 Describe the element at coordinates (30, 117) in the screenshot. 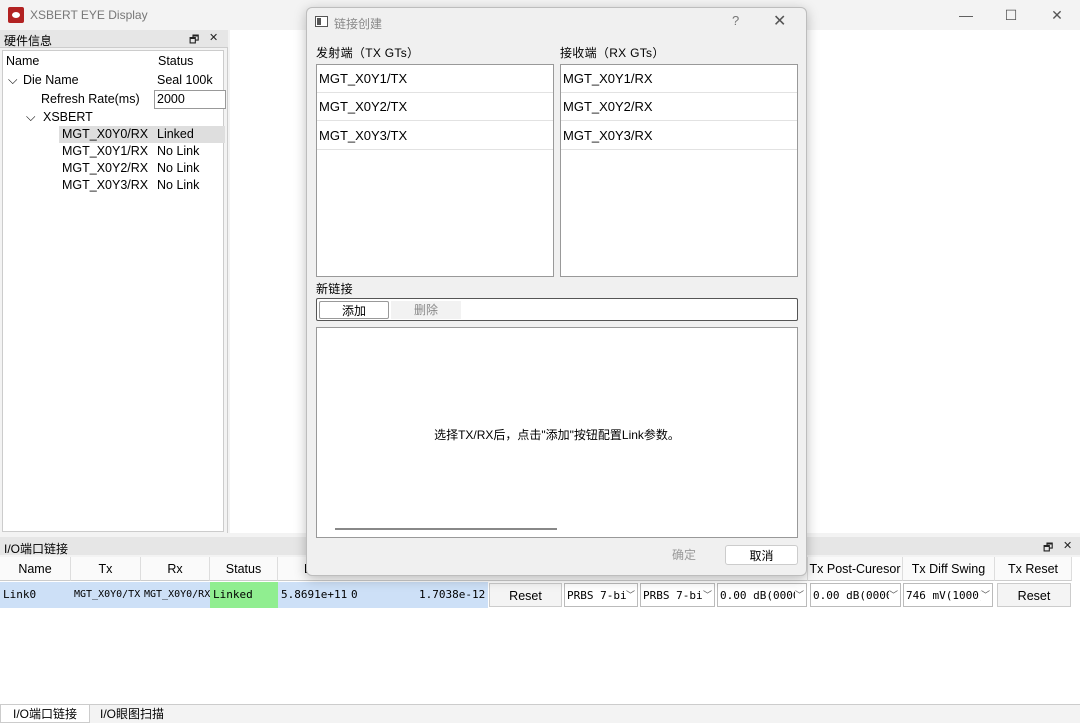

I see `expand-xsbert-icon: ⌵` at that location.